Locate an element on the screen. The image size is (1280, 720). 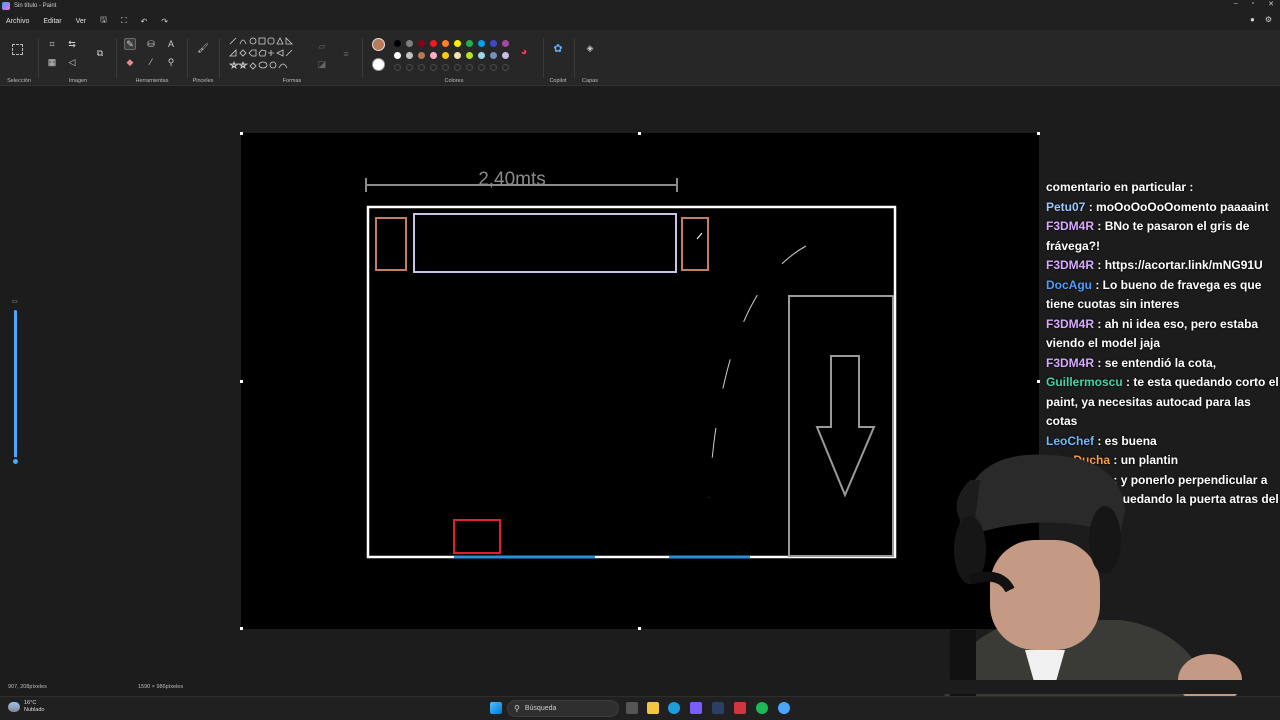
divider is located at coordinates (574, 58).